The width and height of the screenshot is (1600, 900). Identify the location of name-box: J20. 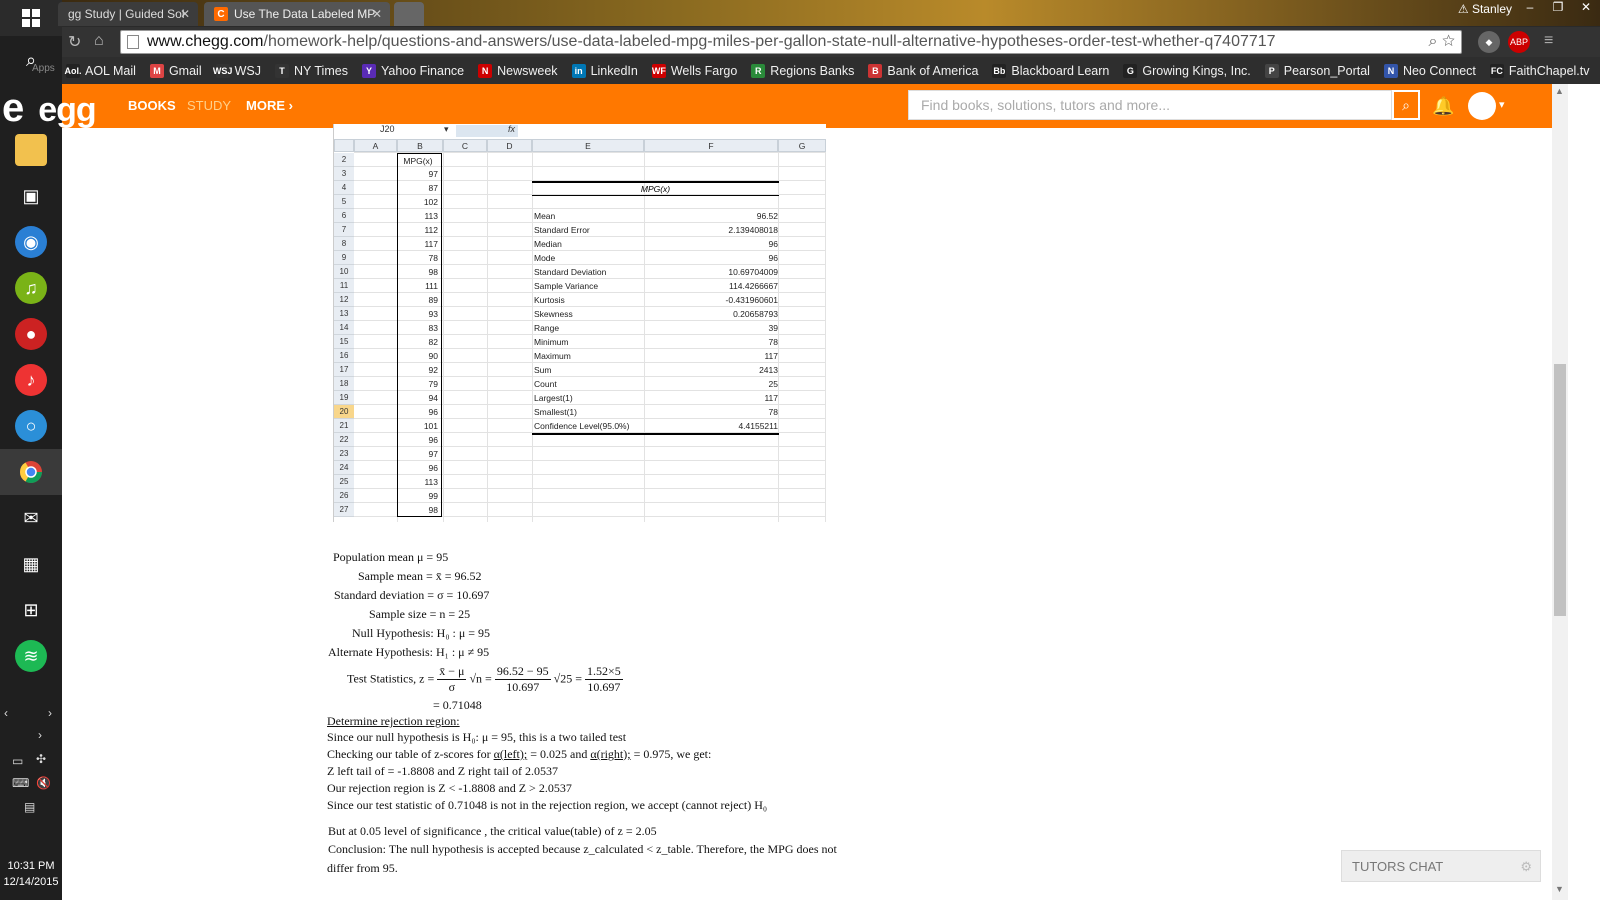
(387, 129).